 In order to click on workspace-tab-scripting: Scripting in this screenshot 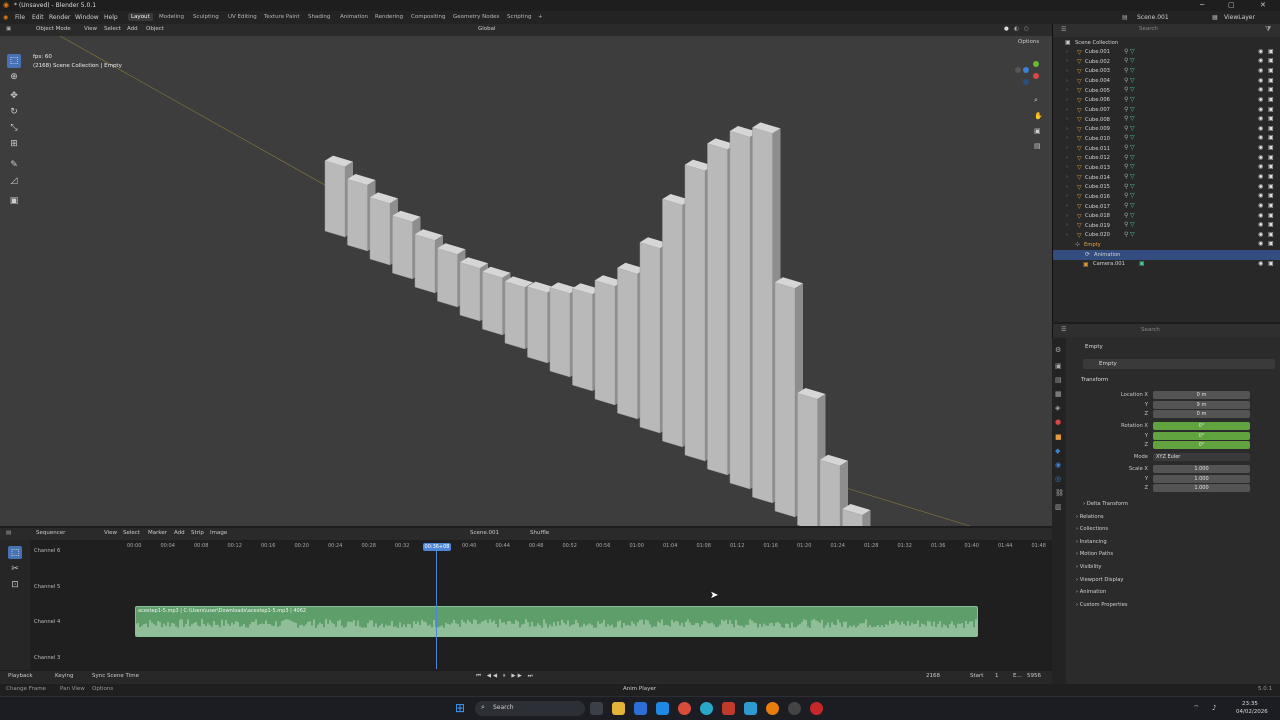, I will do `click(519, 17)`.